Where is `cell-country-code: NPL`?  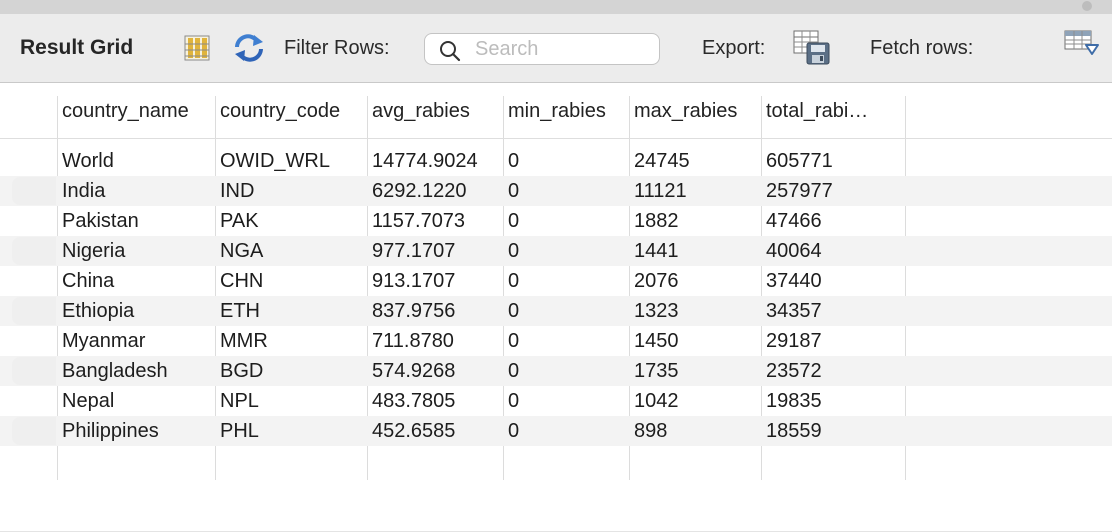
cell-country-code: NPL is located at coordinates (292, 401).